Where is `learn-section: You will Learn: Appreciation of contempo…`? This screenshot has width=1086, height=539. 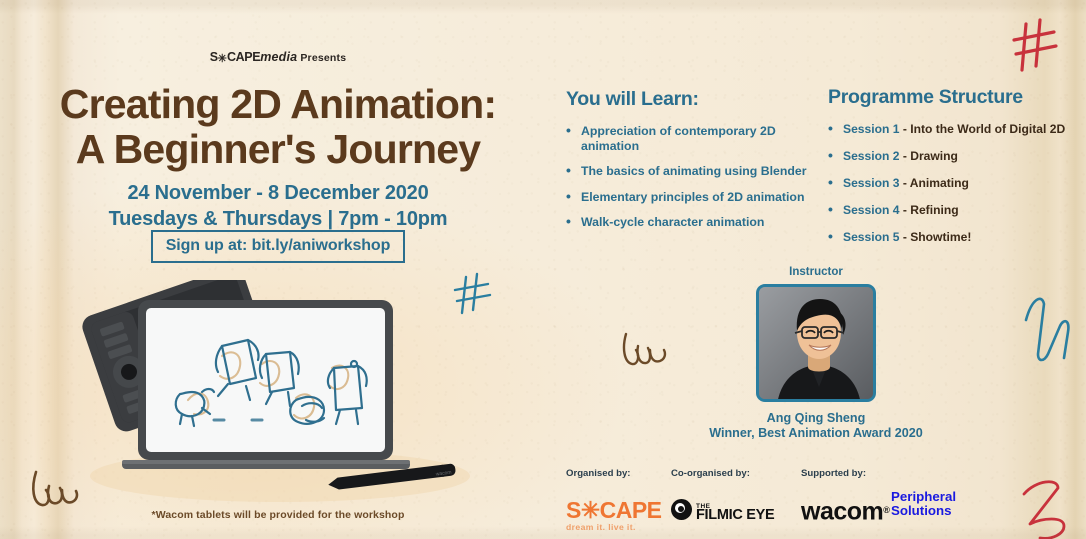
learn-section: You will Learn: Appreciation of contempo… is located at coordinates (697, 164).